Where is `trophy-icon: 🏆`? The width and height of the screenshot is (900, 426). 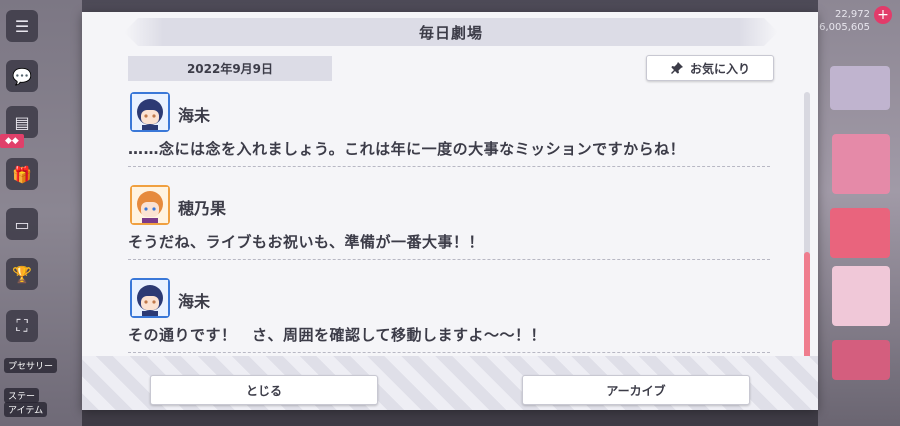 trophy-icon: 🏆 is located at coordinates (22, 274).